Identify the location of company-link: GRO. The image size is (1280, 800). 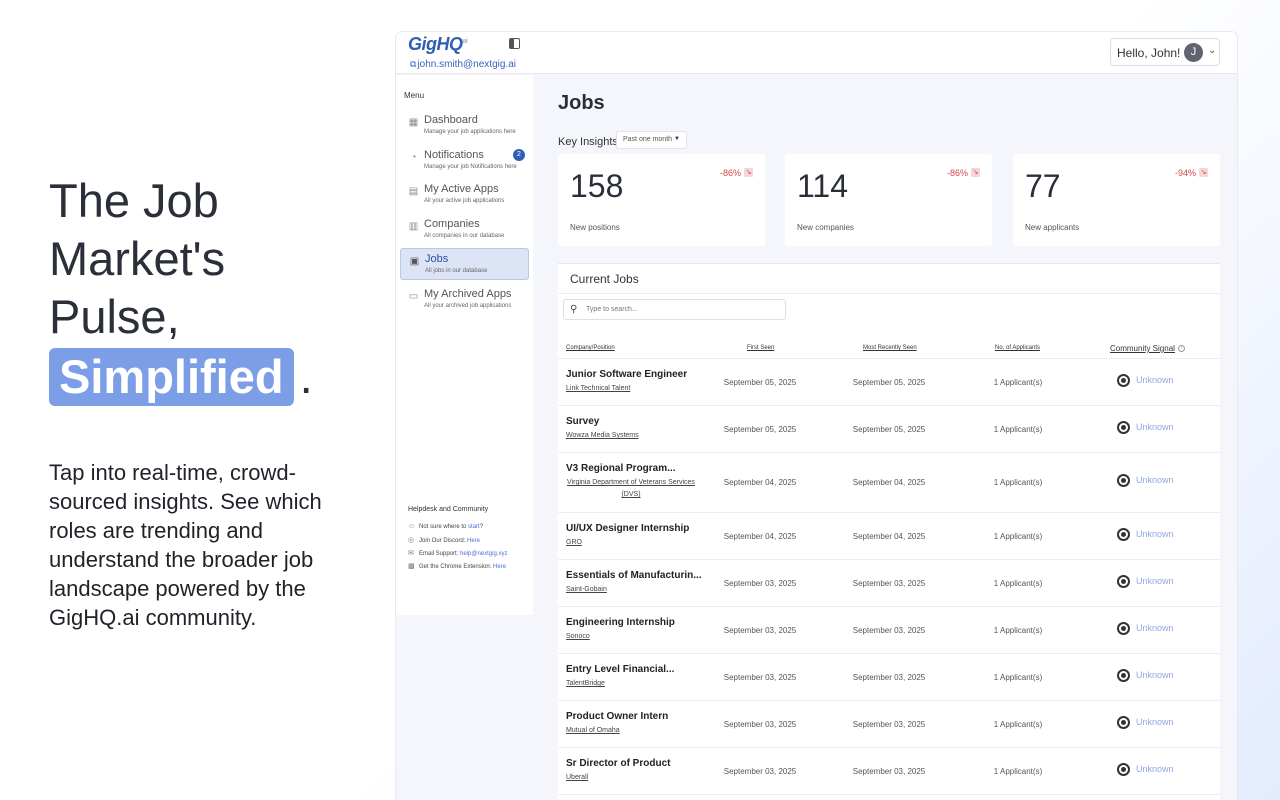
(574, 543).